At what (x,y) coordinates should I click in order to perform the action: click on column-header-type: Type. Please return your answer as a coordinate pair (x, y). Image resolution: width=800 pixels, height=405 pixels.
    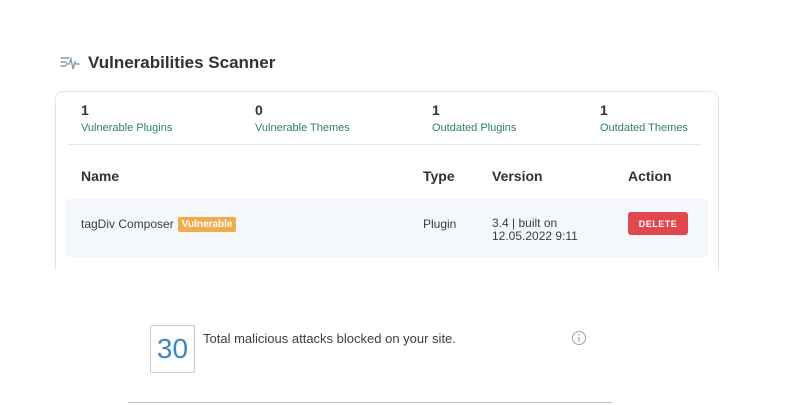
    Looking at the image, I should click on (439, 176).